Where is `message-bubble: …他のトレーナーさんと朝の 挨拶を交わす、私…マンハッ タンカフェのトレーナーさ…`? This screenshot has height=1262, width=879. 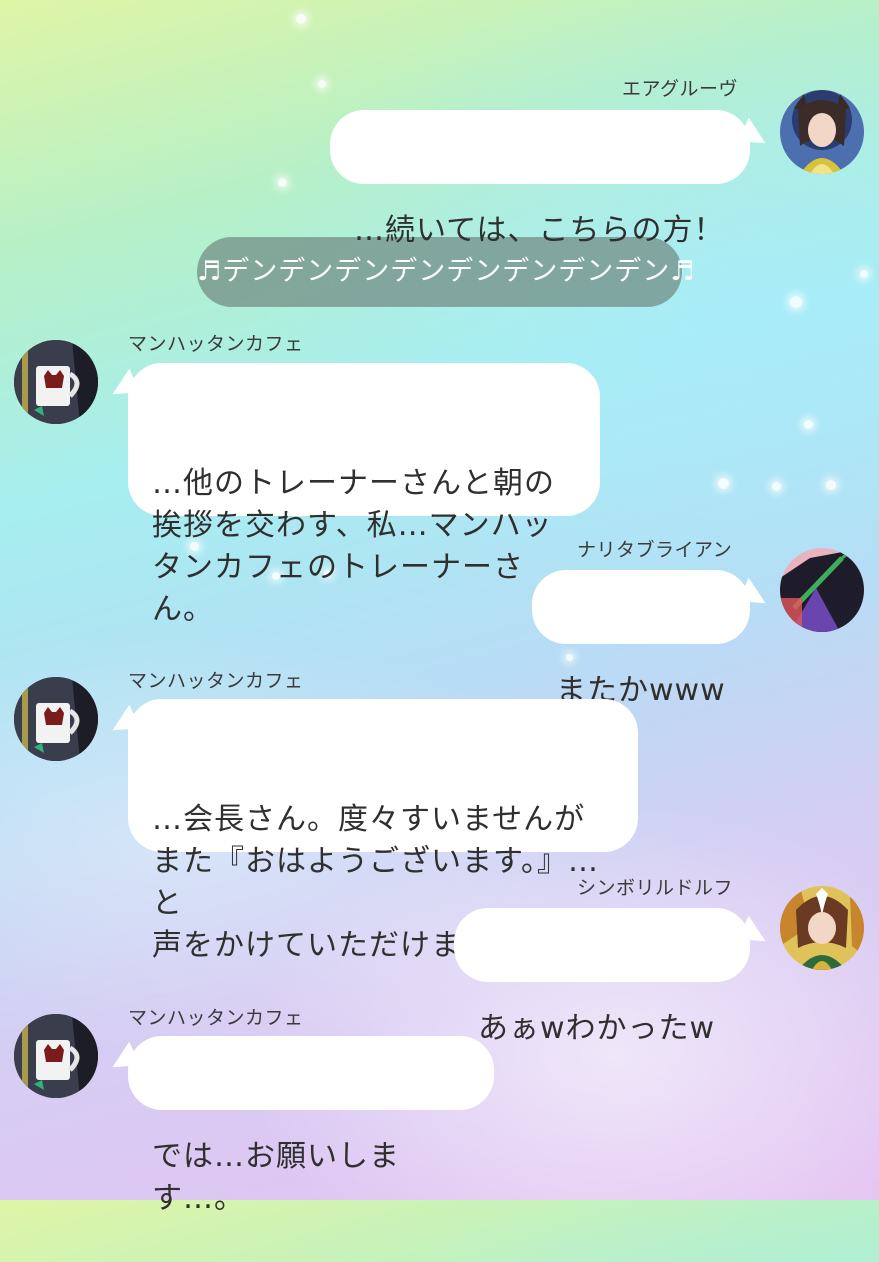
message-bubble: …他のトレーナーさんと朝の 挨拶を交わす、私…マンハッ タンカフェのトレーナーさ… is located at coordinates (352, 495).